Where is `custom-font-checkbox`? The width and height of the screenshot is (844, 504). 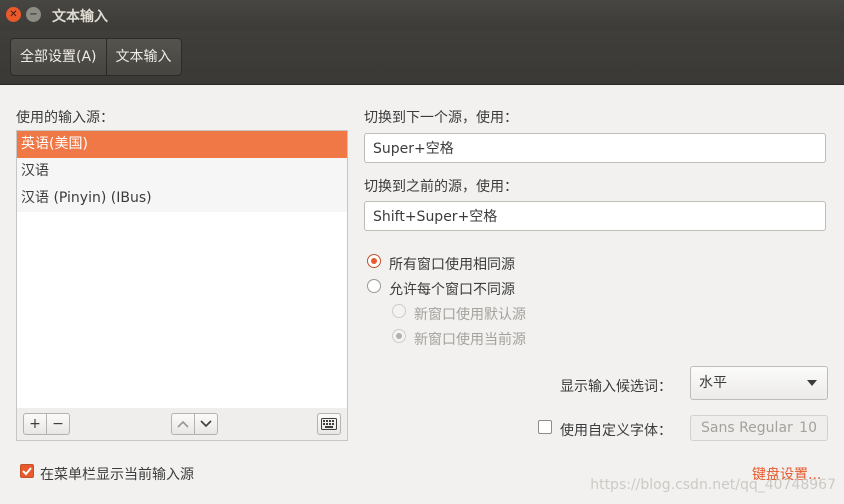 custom-font-checkbox is located at coordinates (545, 427).